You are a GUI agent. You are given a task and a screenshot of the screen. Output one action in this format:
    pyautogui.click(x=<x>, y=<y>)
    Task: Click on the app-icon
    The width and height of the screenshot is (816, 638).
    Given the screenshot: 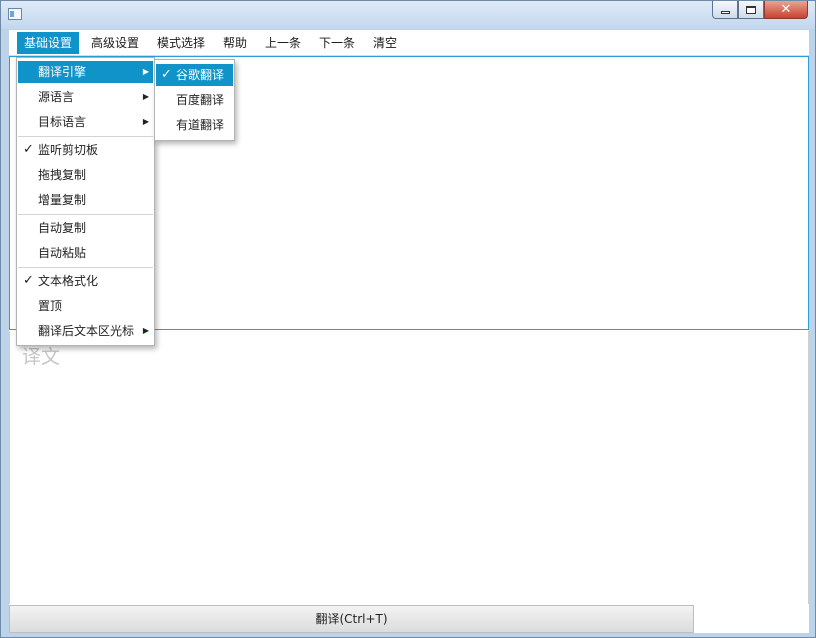 What is the action you would take?
    pyautogui.click(x=15, y=14)
    